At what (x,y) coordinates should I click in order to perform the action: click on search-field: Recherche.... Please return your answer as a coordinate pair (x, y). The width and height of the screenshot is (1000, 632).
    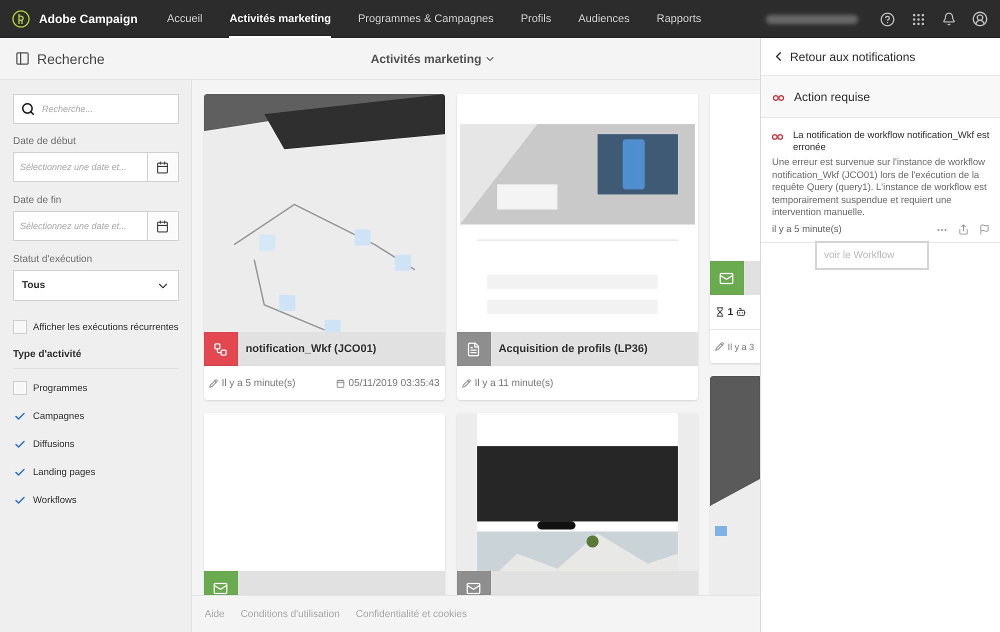
    Looking at the image, I should click on (96, 109).